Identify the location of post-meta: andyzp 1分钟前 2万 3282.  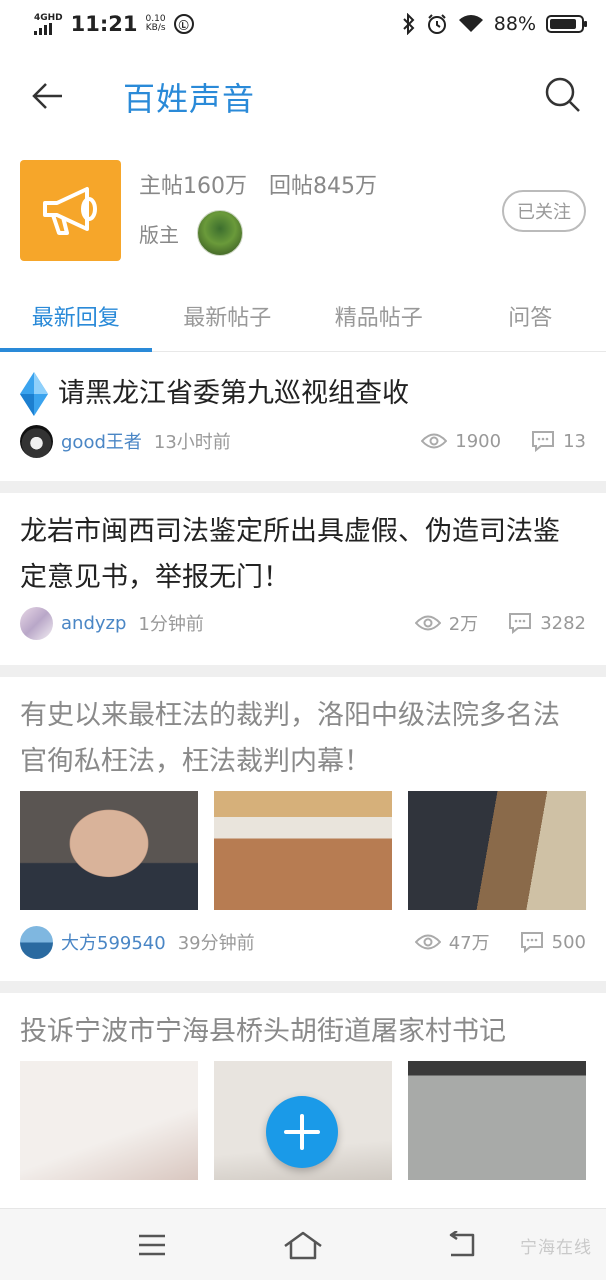
(303, 623).